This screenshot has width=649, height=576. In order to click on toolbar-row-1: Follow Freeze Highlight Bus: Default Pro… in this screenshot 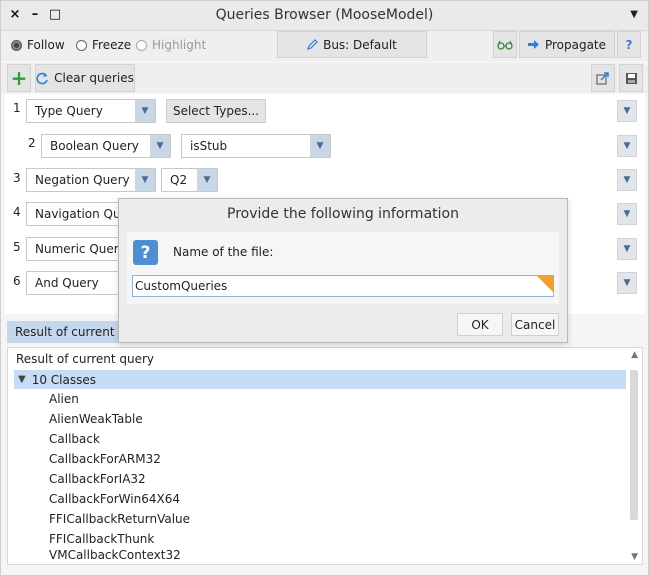, I will do `click(324, 46)`.